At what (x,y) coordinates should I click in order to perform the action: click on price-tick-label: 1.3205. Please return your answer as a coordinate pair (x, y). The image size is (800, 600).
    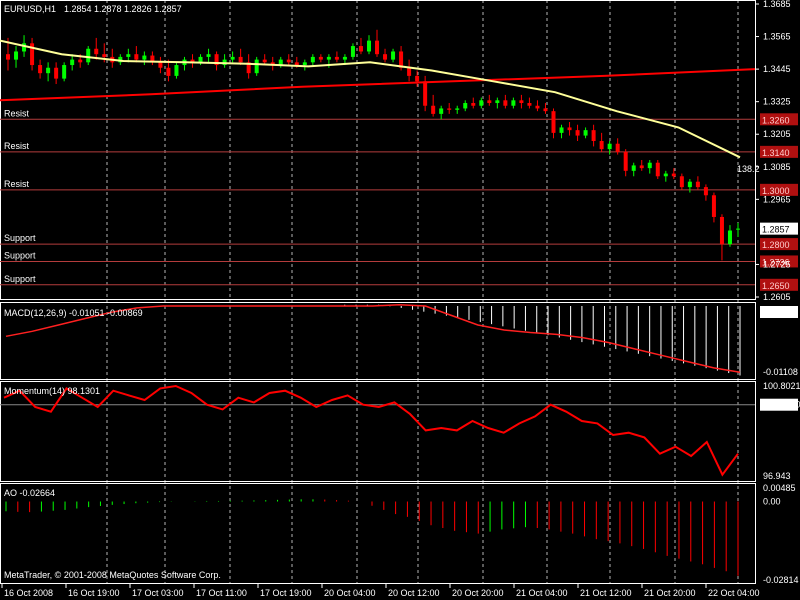
    Looking at the image, I should click on (777, 134).